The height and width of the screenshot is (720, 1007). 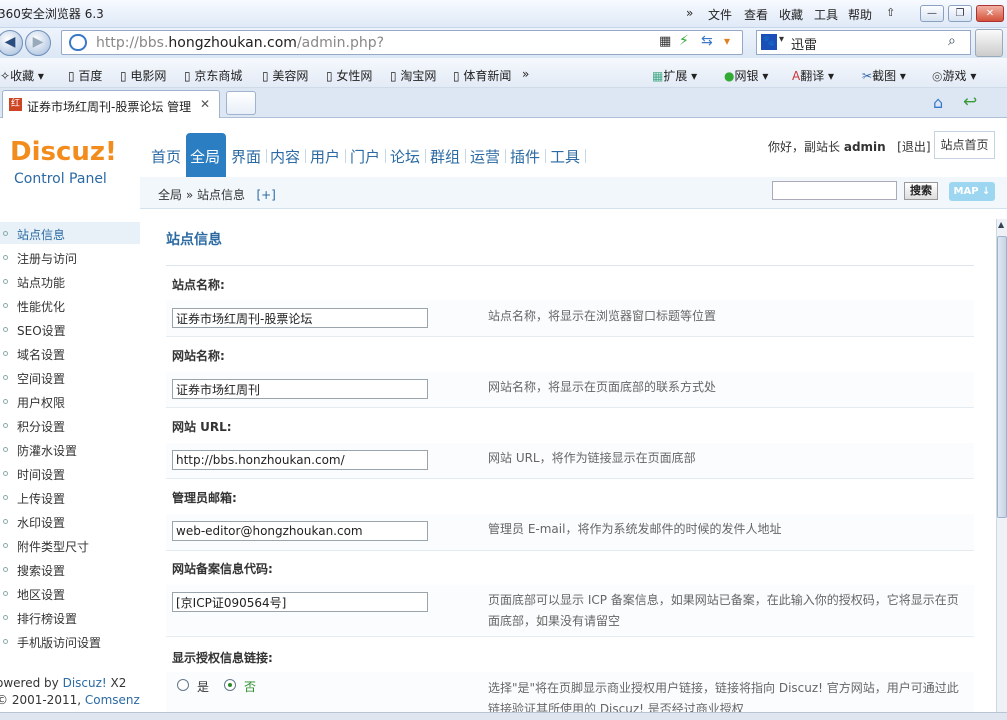 I want to click on menu-view: 查看, so click(x=756, y=14).